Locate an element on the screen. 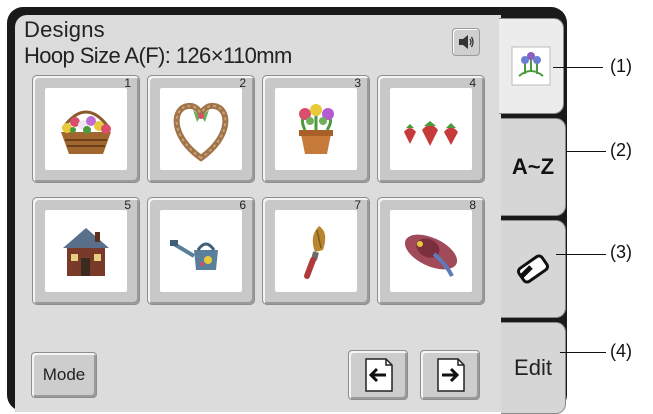 This screenshot has width=653, height=414. design-tile-1: 1 is located at coordinates (86, 129).